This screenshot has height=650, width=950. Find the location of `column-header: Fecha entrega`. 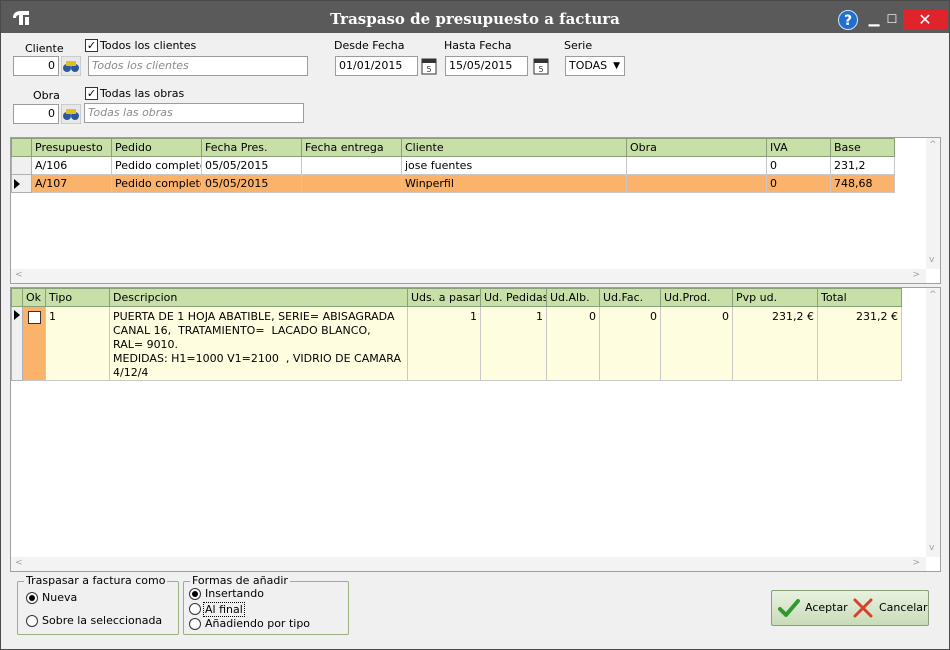

column-header: Fecha entrega is located at coordinates (351, 147).